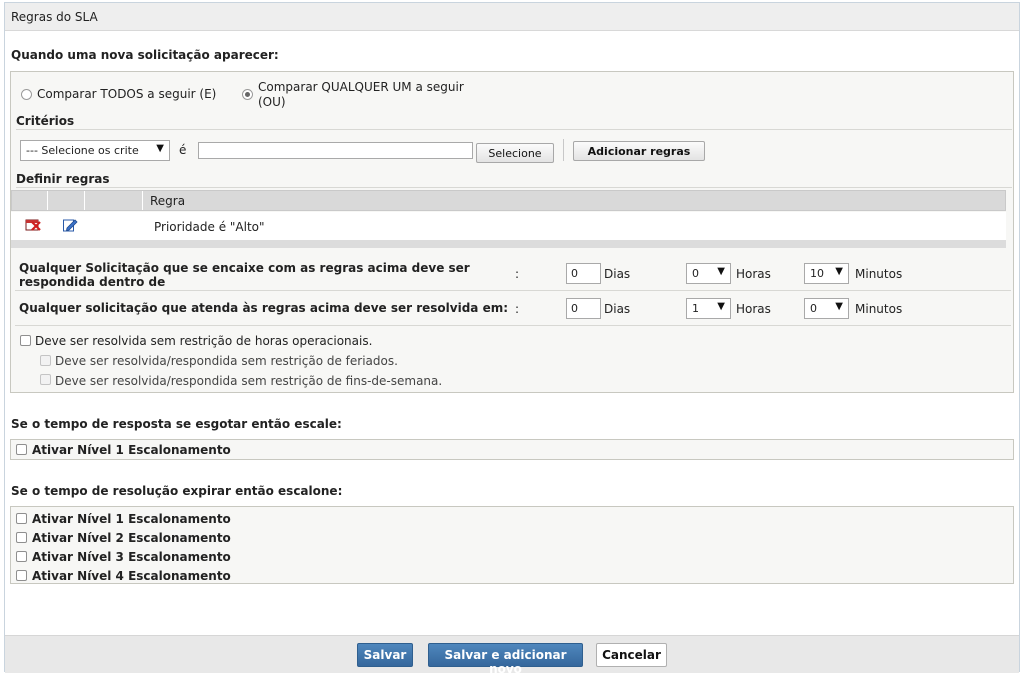 The image size is (1031, 676). I want to click on resolution-days-input: 0, so click(583, 308).